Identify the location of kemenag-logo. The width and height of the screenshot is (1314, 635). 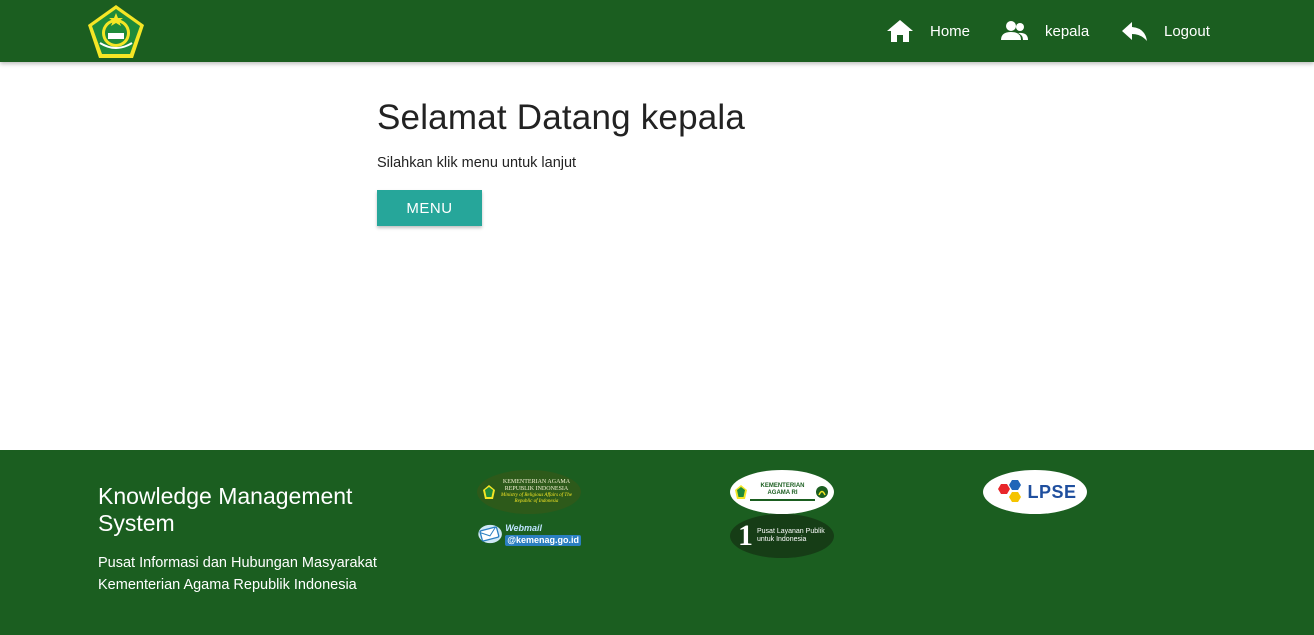
(116, 31).